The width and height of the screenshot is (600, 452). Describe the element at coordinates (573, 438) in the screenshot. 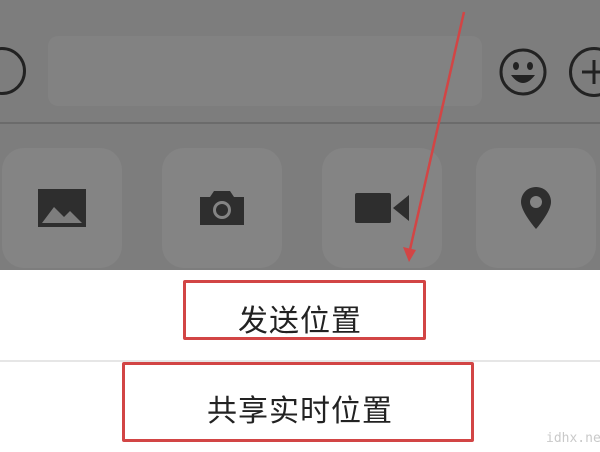

I see `watermark: idhx.net` at that location.